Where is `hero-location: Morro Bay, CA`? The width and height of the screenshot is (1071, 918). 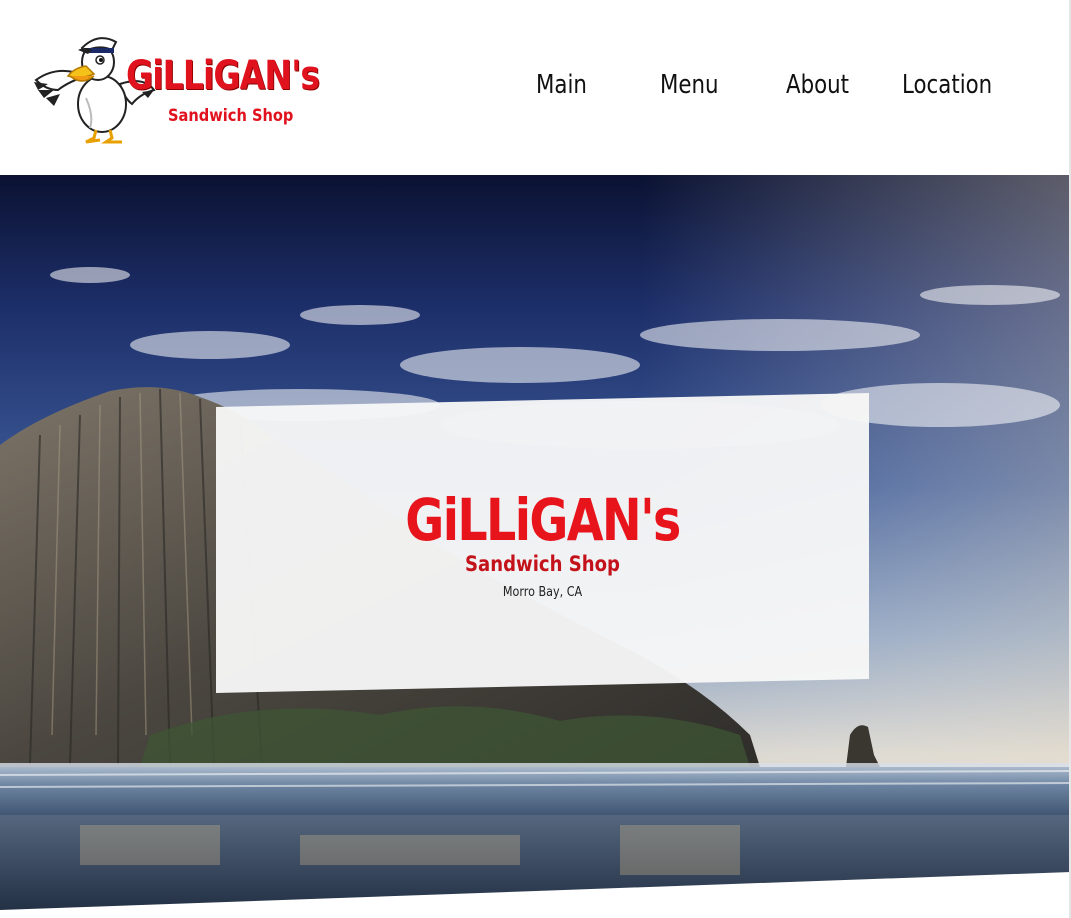 hero-location: Morro Bay, CA is located at coordinates (542, 592).